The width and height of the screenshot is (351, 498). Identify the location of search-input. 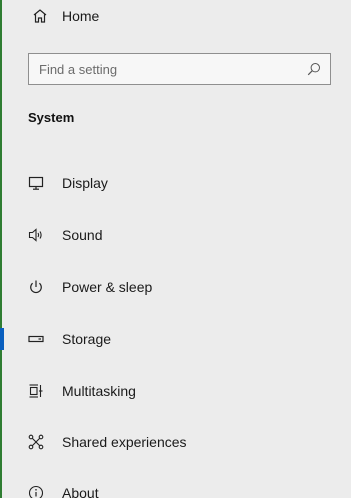
(169, 69).